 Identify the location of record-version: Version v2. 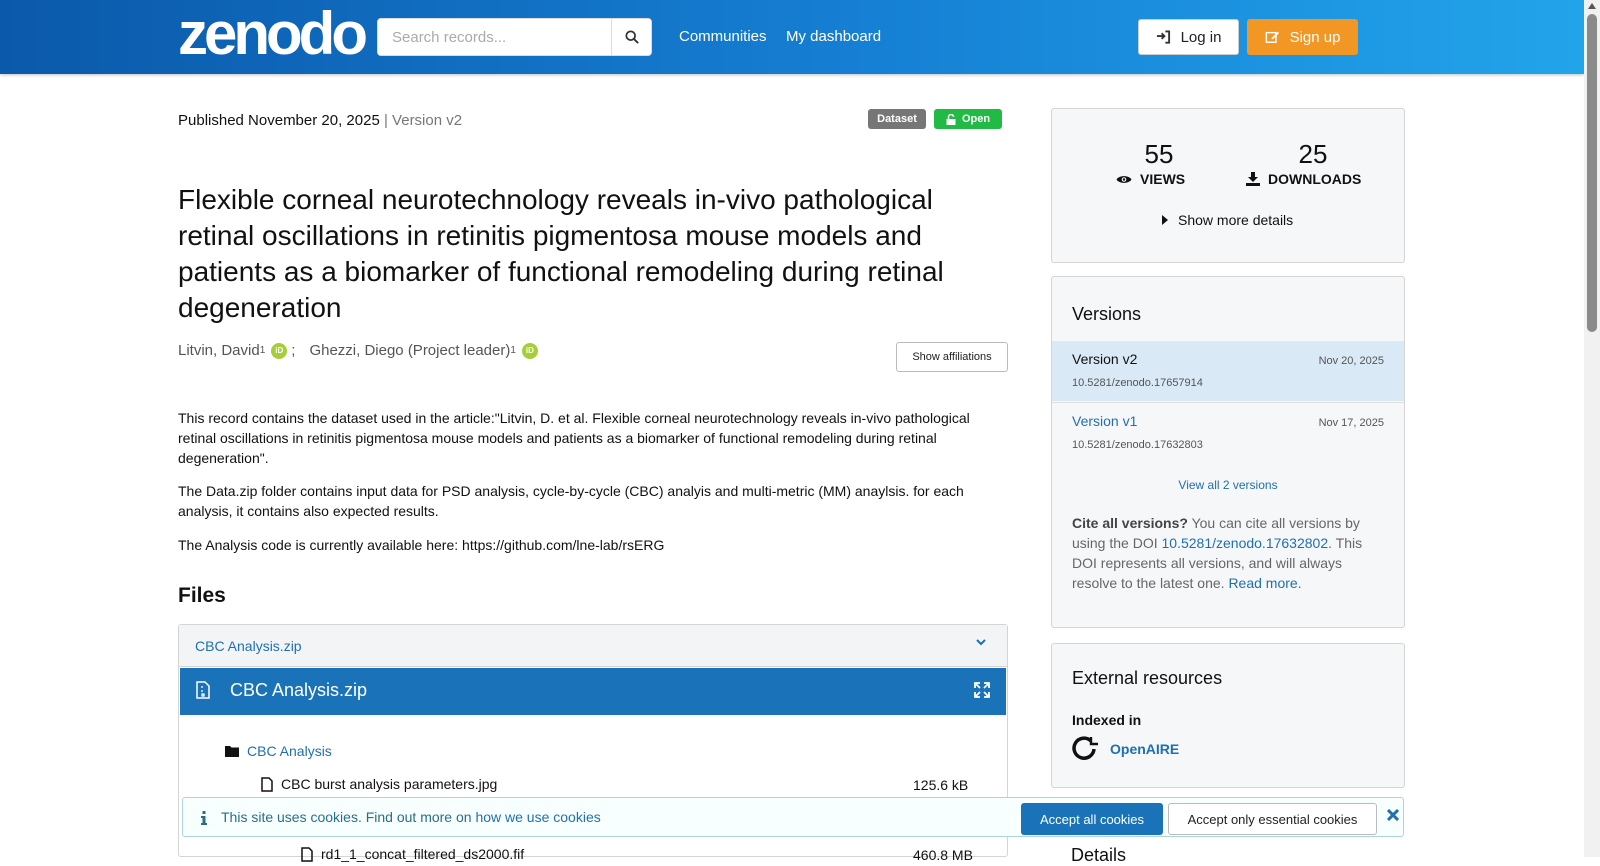
(427, 120).